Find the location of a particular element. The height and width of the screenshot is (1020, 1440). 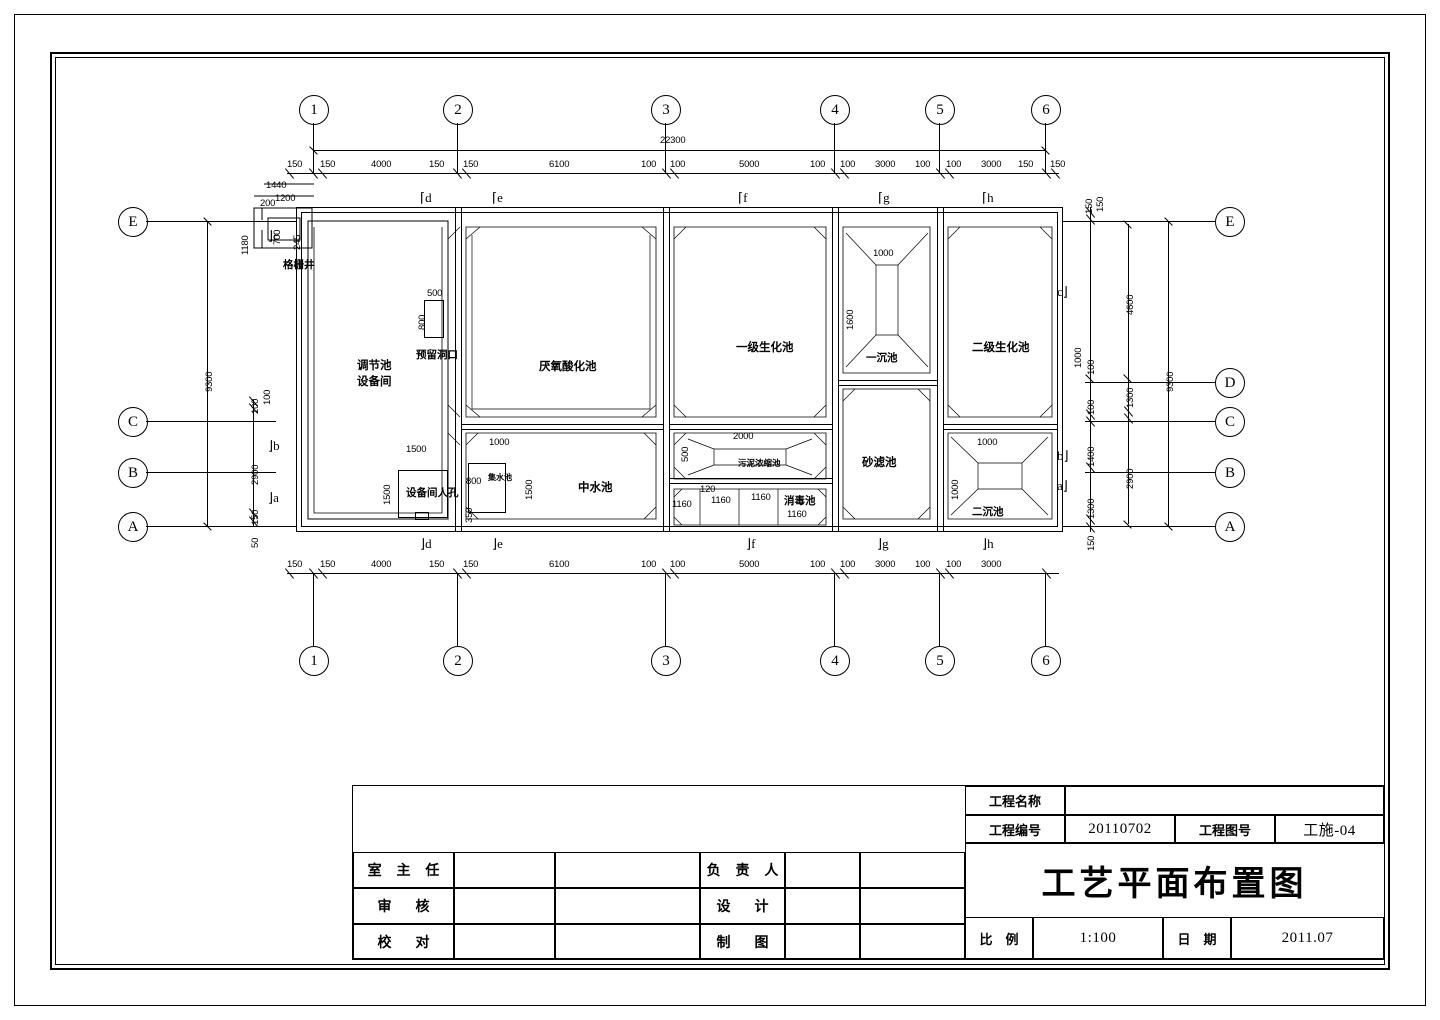

title-big-frame is located at coordinates (1174, 880).